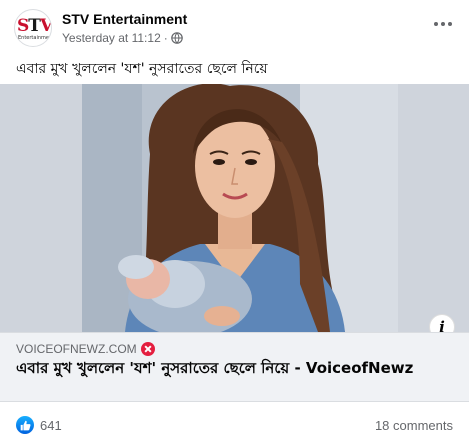  What do you see at coordinates (147, 349) in the screenshot?
I see `blocked-icon` at bounding box center [147, 349].